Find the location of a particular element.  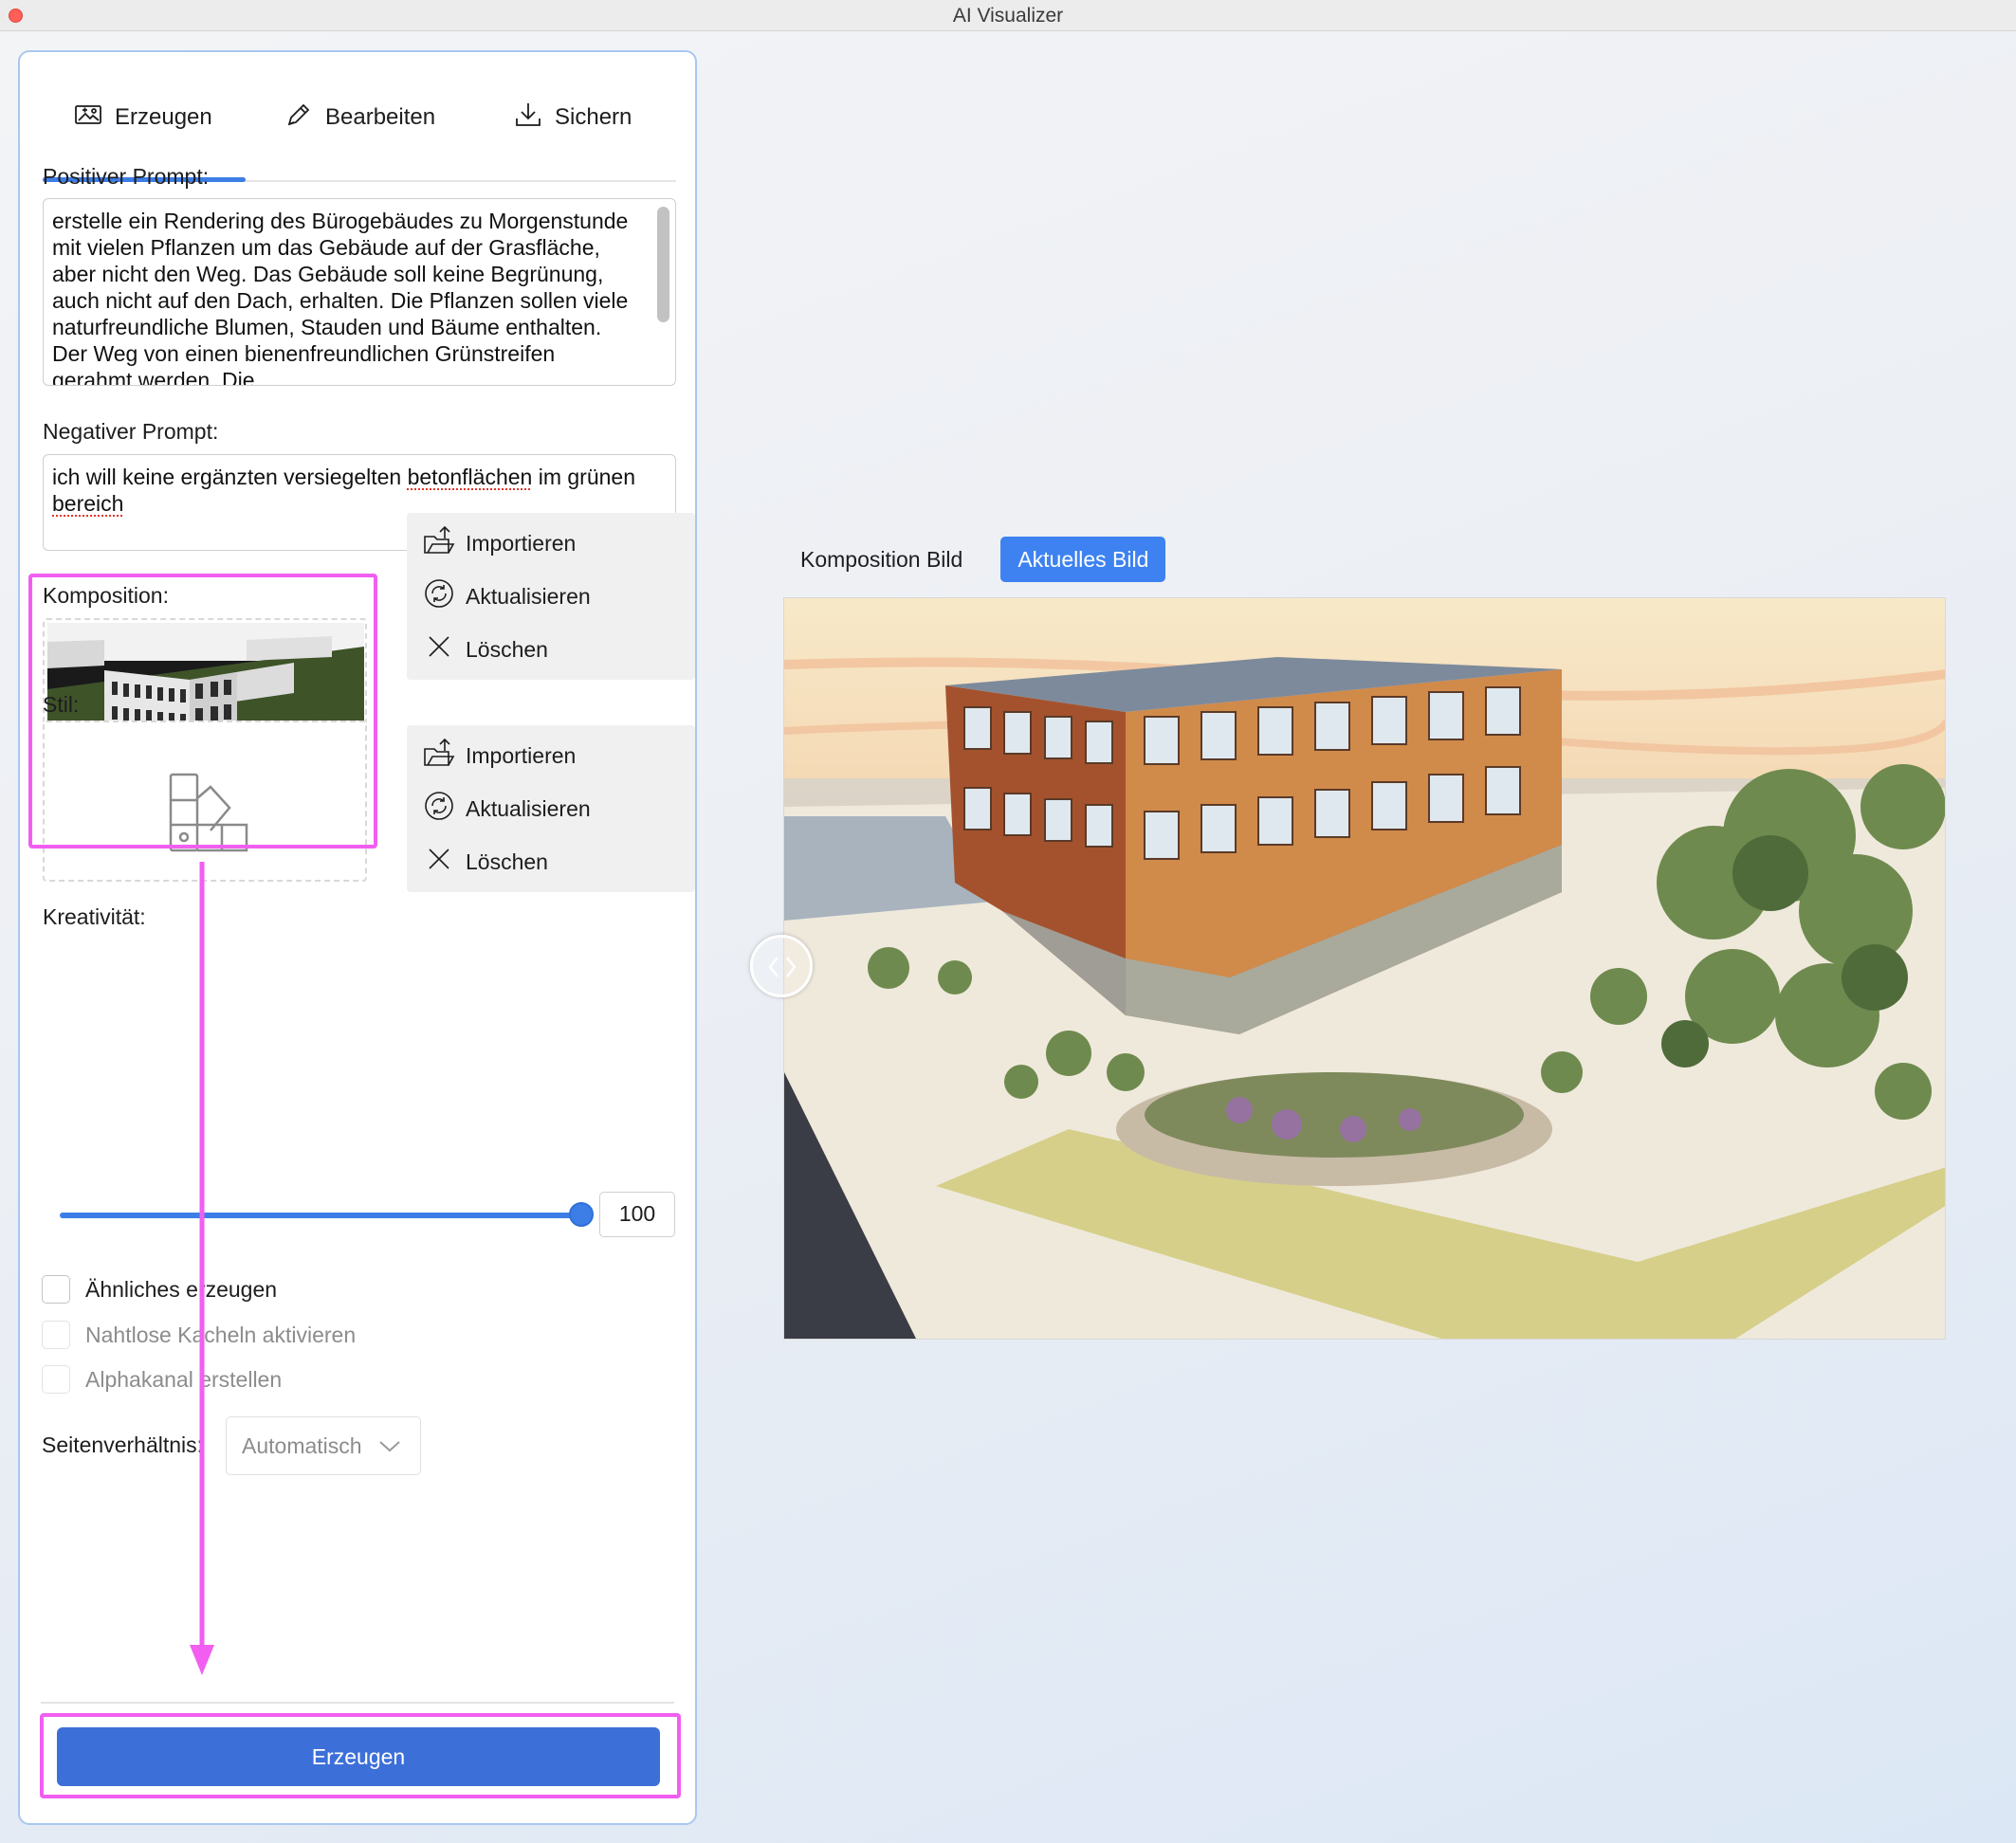

annotation-generate-highlight is located at coordinates (360, 1755).